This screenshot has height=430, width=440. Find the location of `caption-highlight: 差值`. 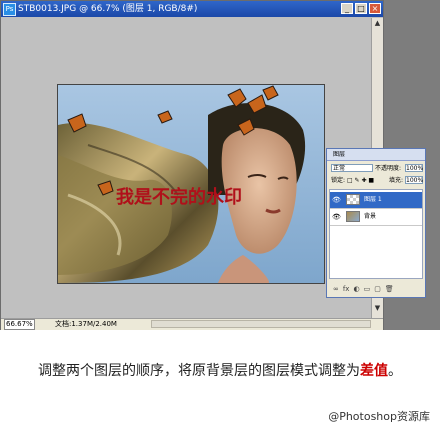

caption-highlight: 差值 is located at coordinates (374, 371).